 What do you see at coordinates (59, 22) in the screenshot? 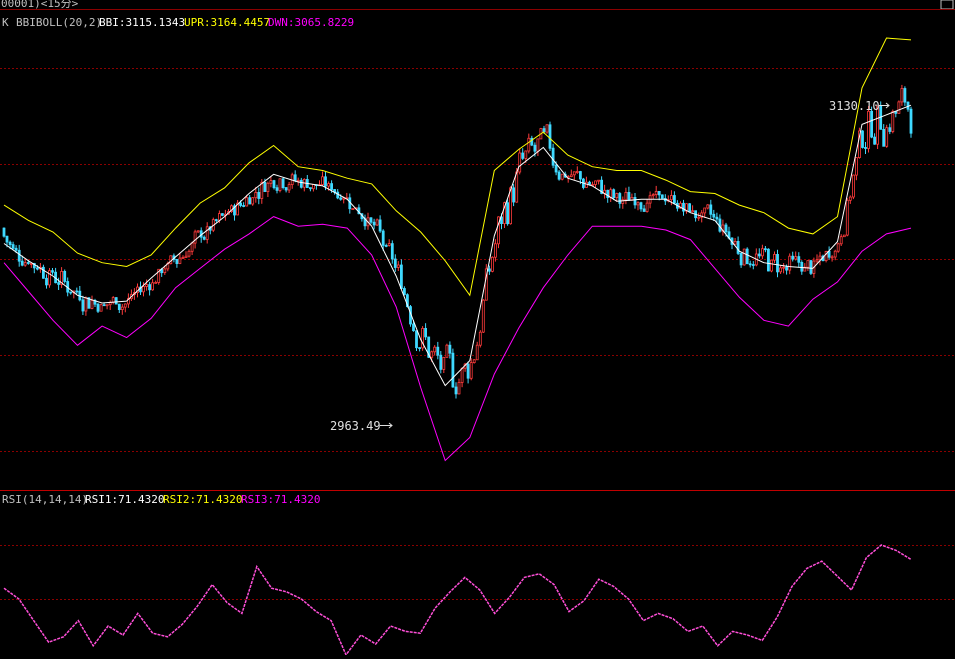
I see `legend-indicator: BBIBOLL(20,2)` at bounding box center [59, 22].